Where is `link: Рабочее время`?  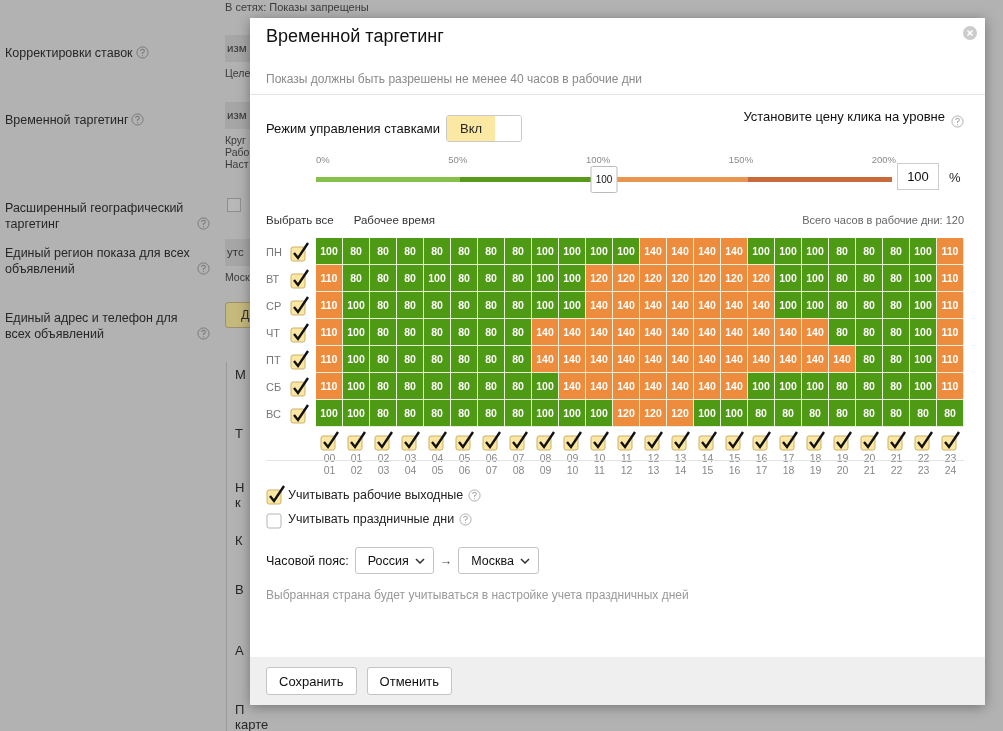
link: Рабочее время is located at coordinates (394, 220).